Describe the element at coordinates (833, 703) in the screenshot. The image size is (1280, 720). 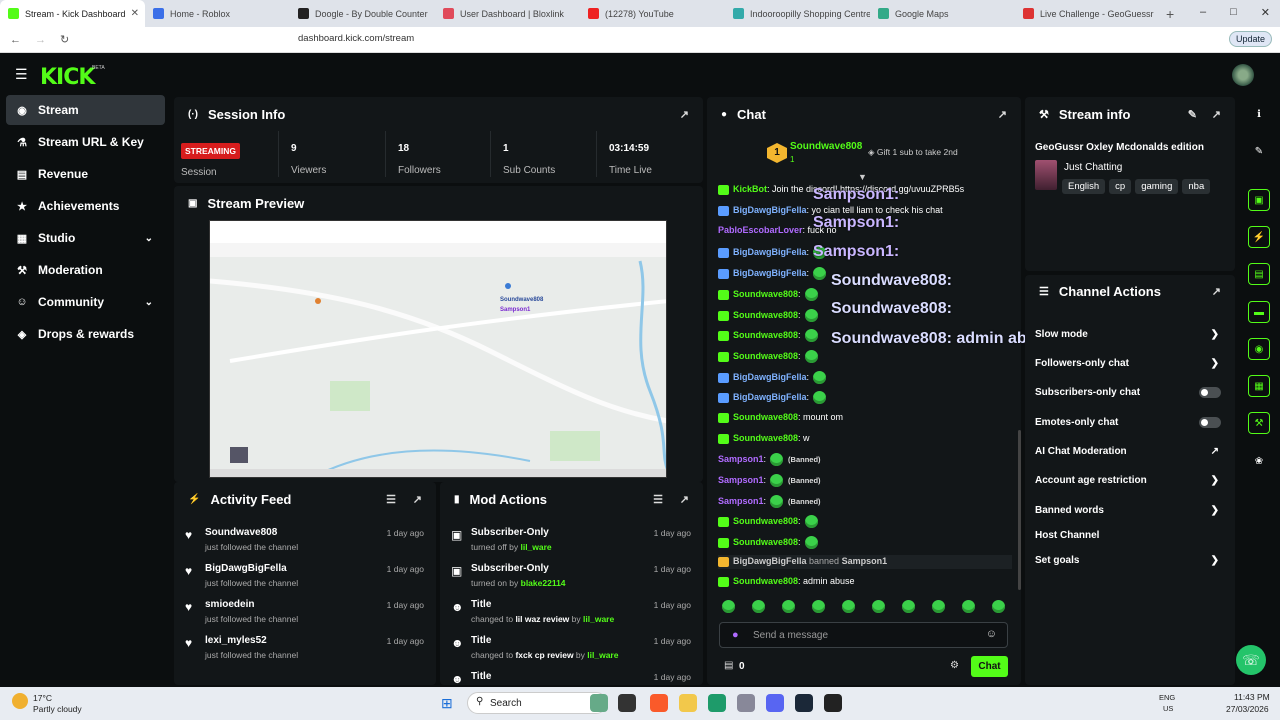
I see `github-icon` at that location.